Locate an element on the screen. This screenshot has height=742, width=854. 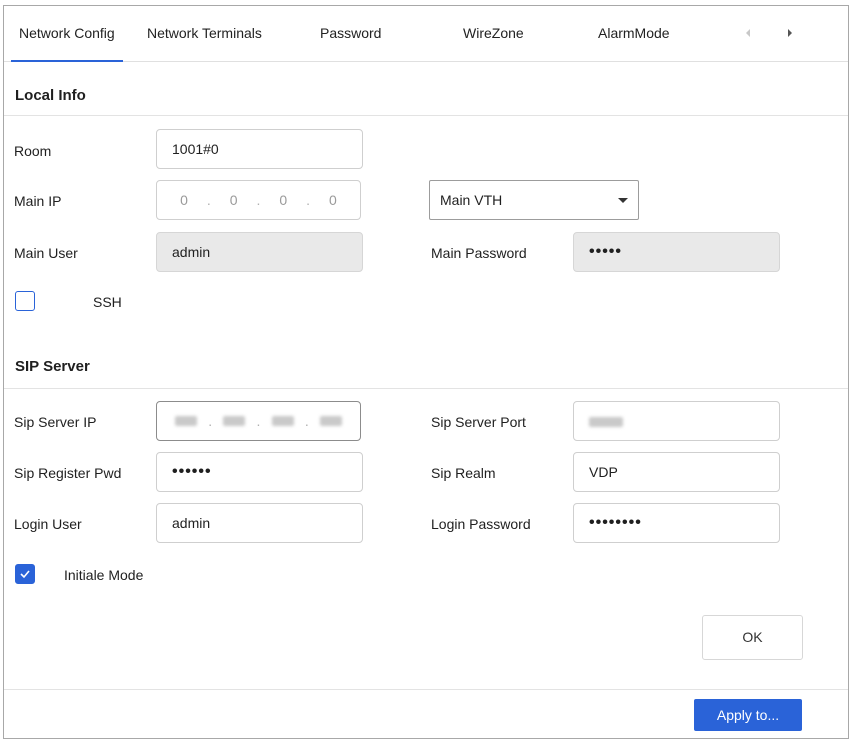
room-label: Room is located at coordinates (33, 151).